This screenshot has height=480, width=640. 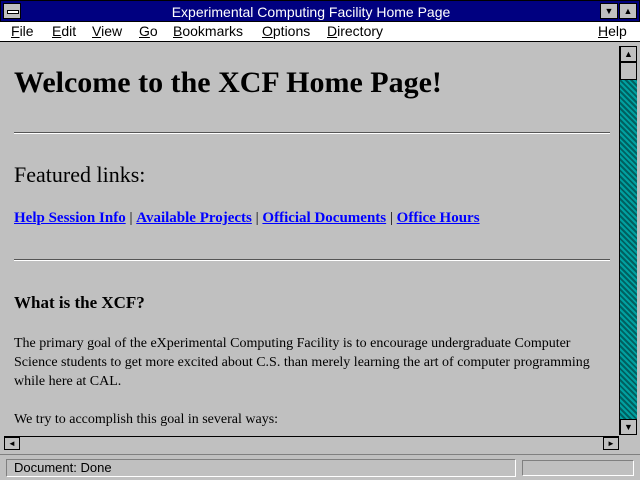 I want to click on vertical-scroll-thumb, so click(x=628, y=71).